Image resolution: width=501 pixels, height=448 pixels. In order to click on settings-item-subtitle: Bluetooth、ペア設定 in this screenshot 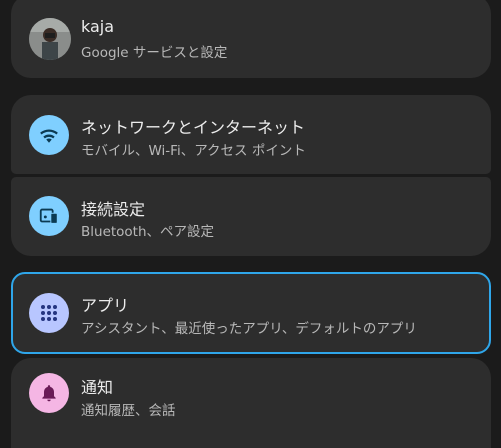, I will do `click(148, 232)`.